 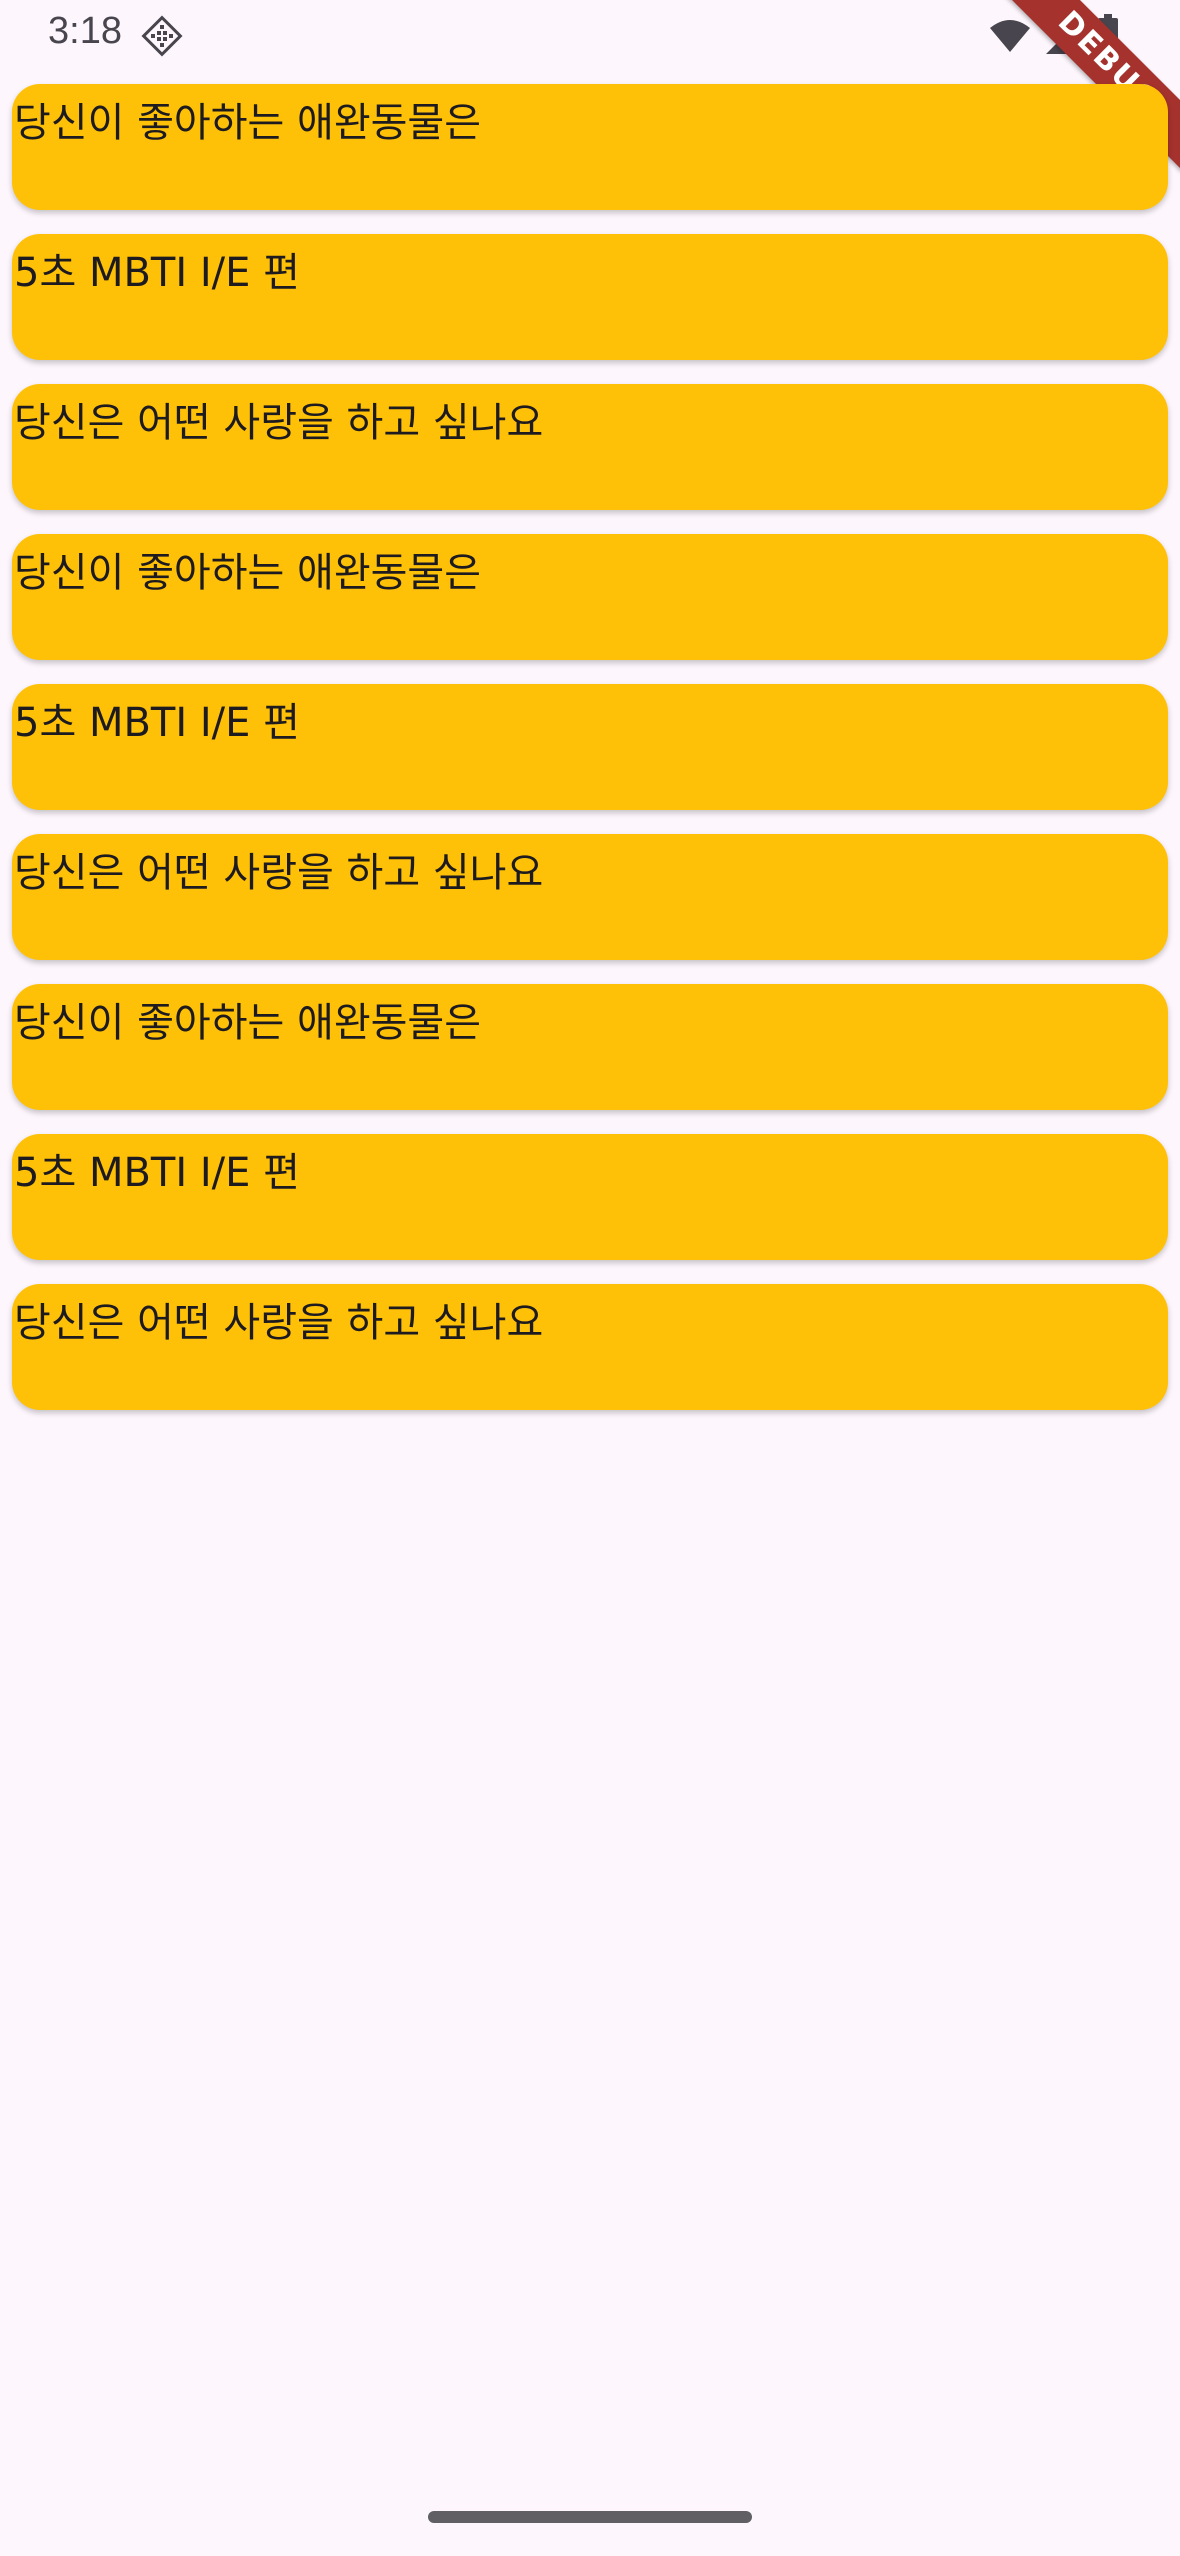 What do you see at coordinates (162, 36) in the screenshot?
I see `android-studio-diamond-icon` at bounding box center [162, 36].